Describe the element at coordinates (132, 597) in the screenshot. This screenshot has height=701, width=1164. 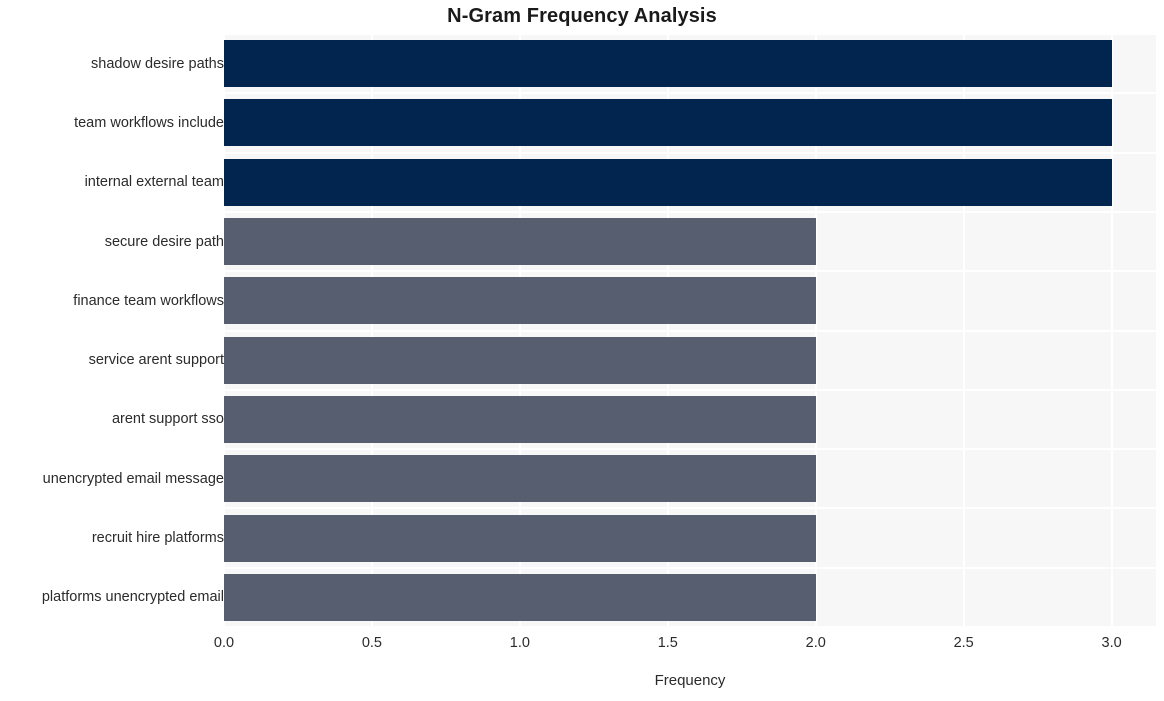
I see `y-axis-tick-label: platforms unencrypted email` at that location.